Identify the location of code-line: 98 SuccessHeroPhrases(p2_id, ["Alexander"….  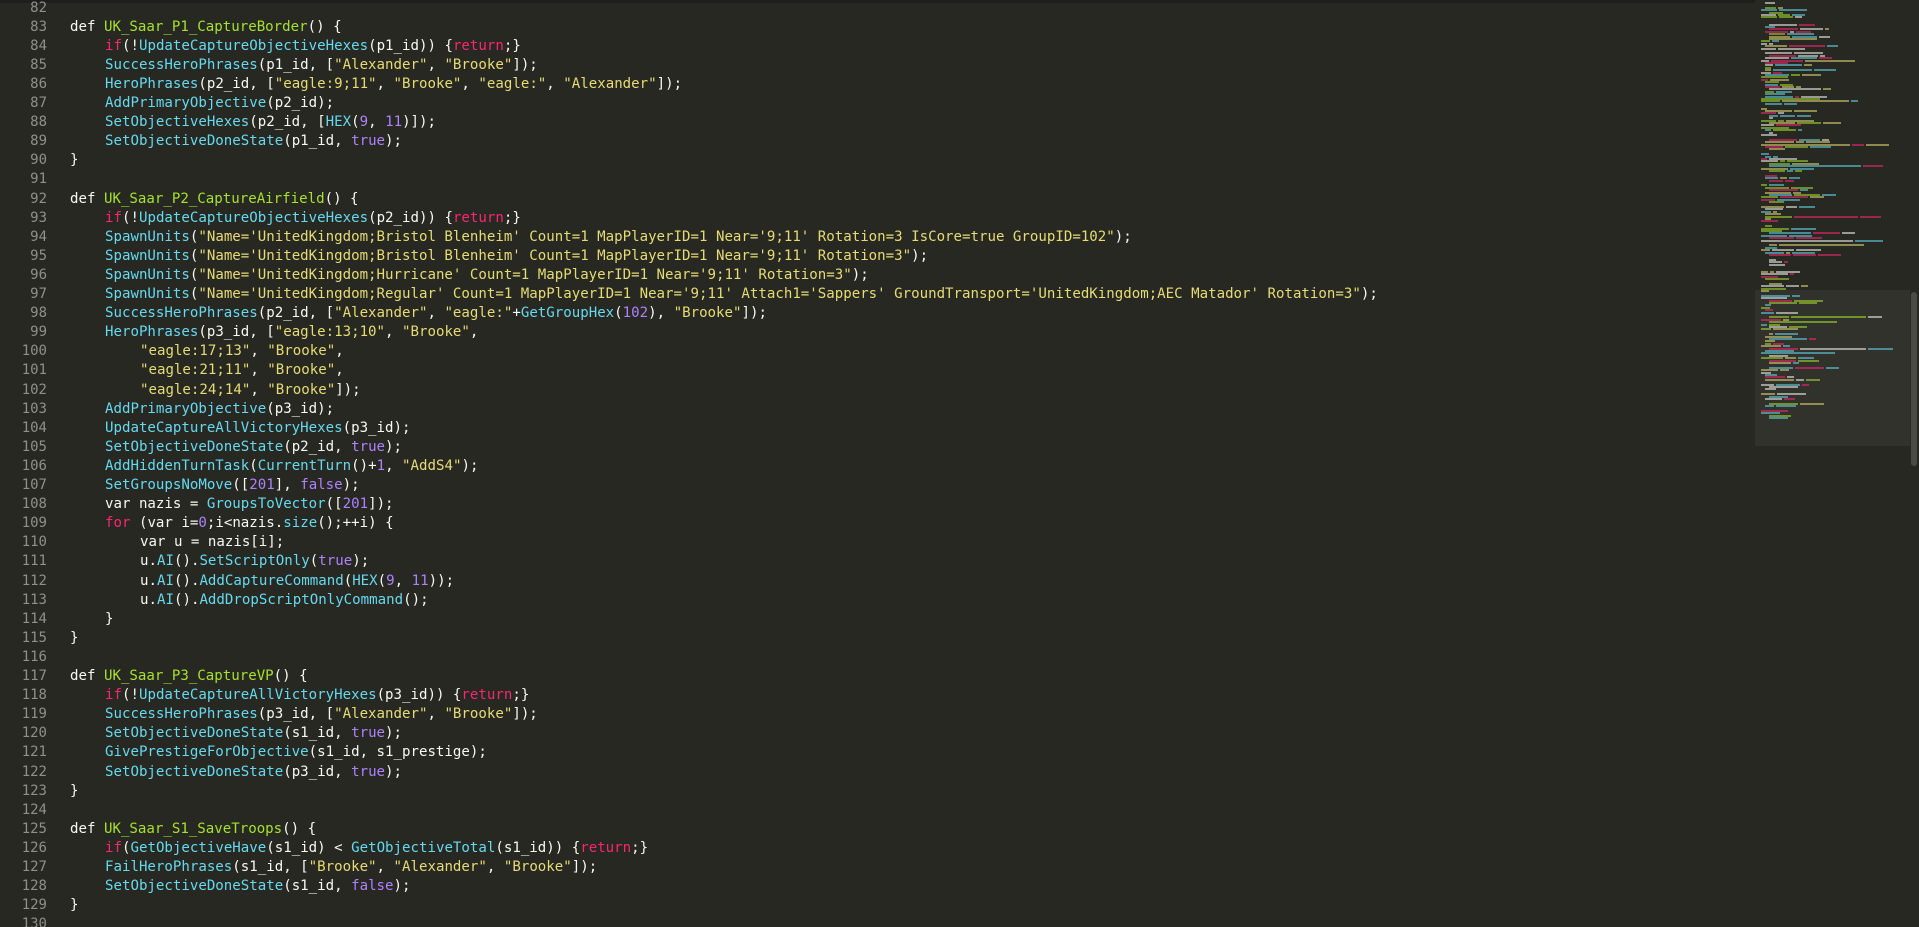
(877, 313).